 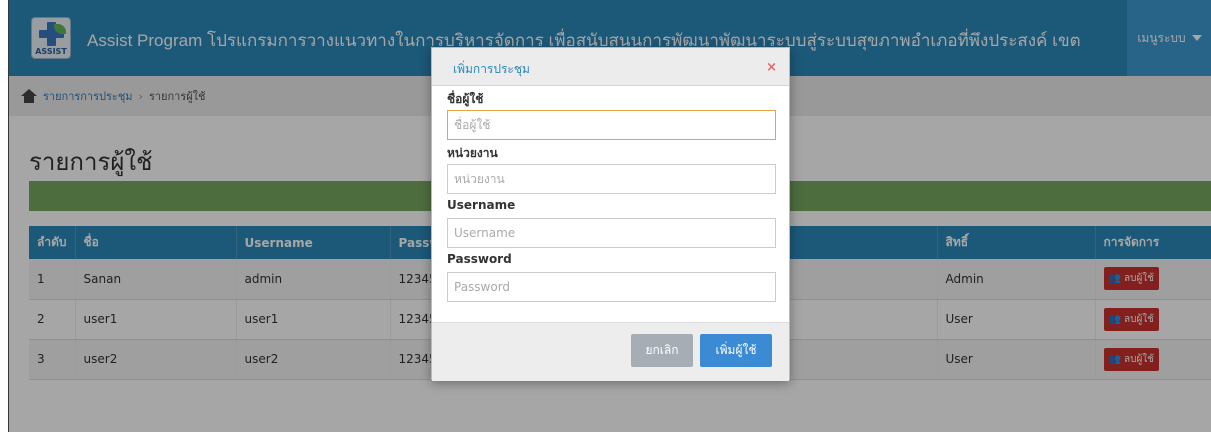 What do you see at coordinates (472, 153) in the screenshot?
I see `department-label: หน่วยงาน` at bounding box center [472, 153].